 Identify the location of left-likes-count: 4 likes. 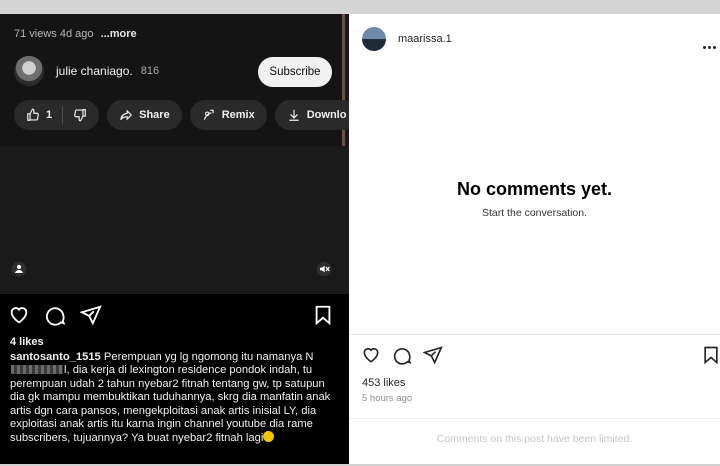
(27, 342).